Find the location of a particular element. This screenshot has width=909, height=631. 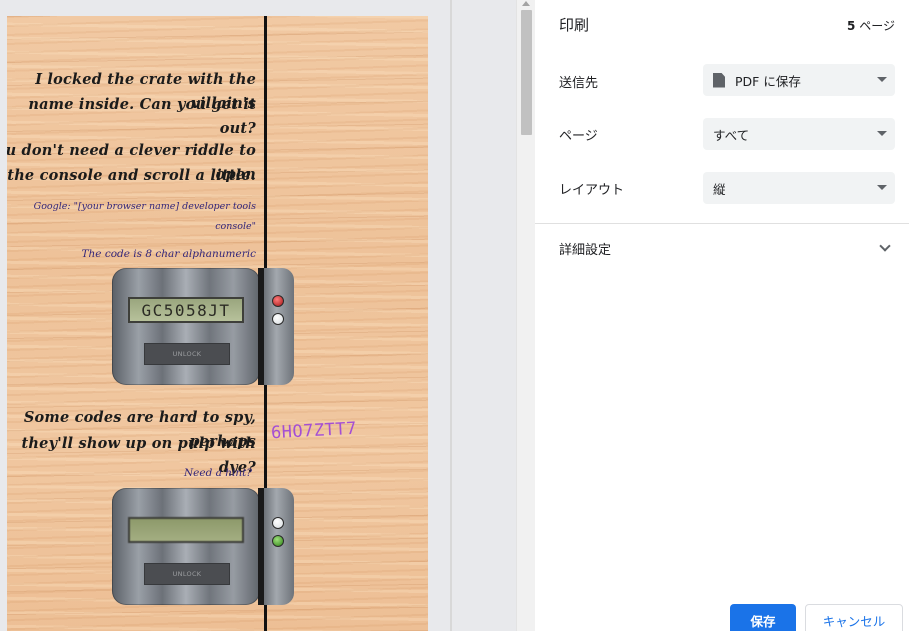

status-led-red is located at coordinates (278, 301).